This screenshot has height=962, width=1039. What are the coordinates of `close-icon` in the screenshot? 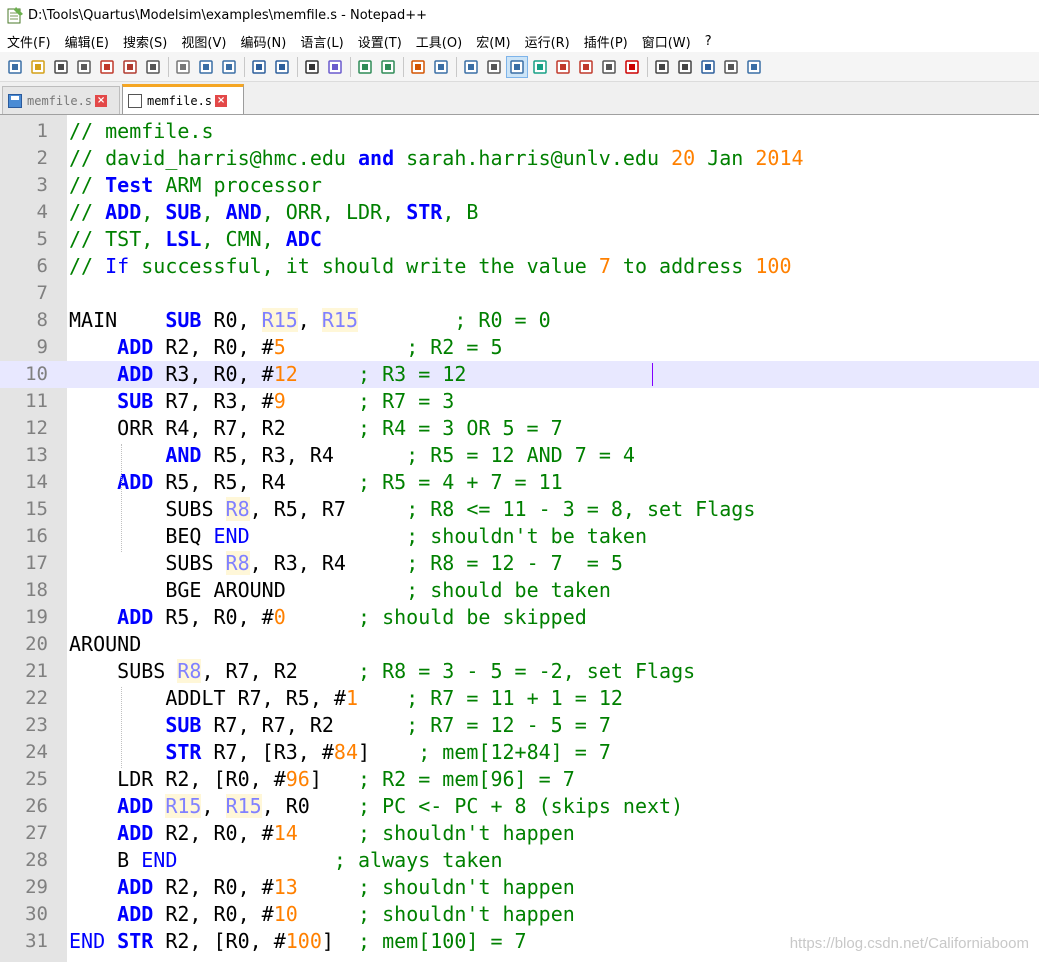 It's located at (107, 67).